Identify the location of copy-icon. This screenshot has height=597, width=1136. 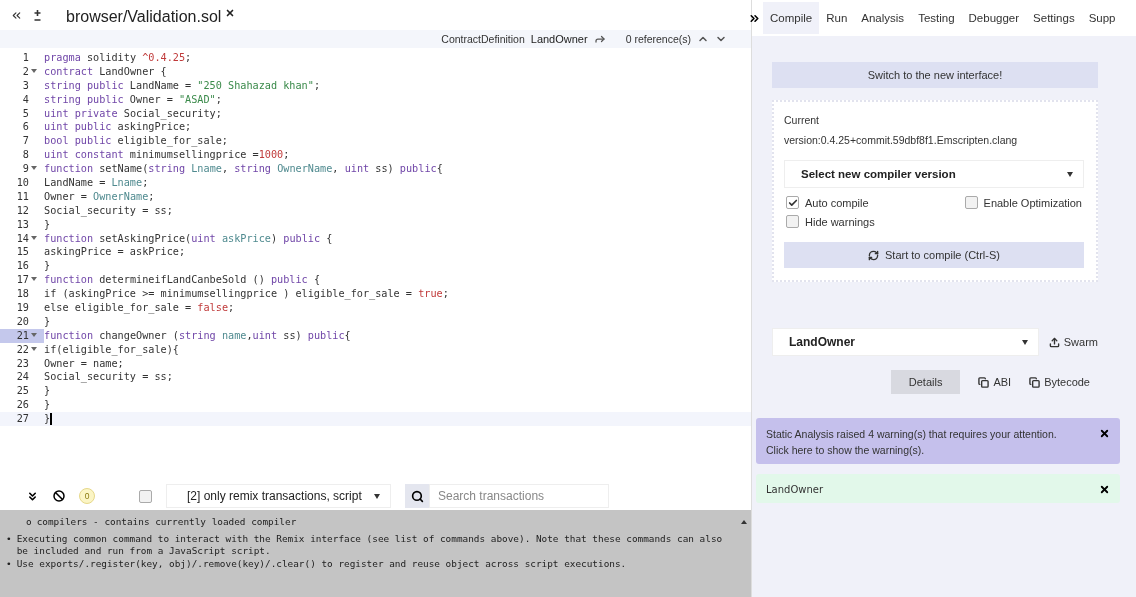
(1035, 382).